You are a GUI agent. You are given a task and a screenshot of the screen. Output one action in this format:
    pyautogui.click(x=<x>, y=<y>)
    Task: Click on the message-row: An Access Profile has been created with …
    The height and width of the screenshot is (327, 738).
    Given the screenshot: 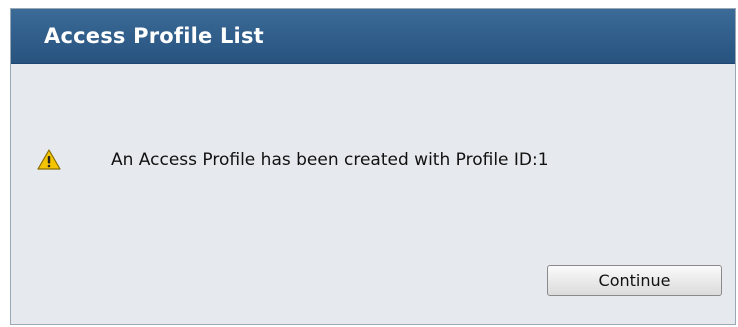 What is the action you would take?
    pyautogui.click(x=293, y=160)
    